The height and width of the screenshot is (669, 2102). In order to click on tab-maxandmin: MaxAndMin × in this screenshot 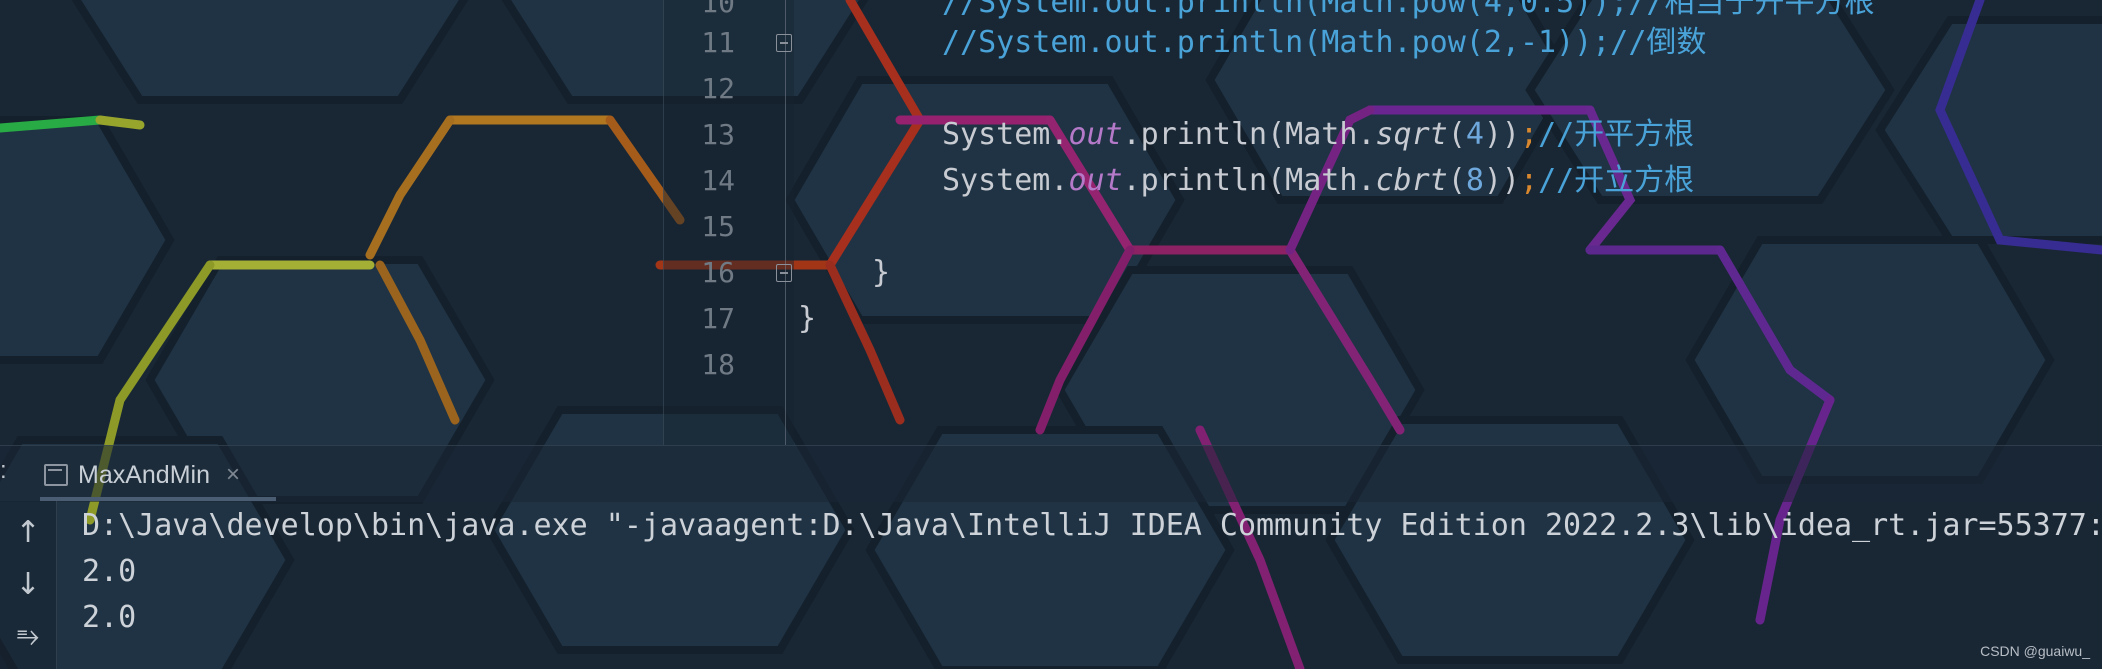, I will do `click(142, 475)`.